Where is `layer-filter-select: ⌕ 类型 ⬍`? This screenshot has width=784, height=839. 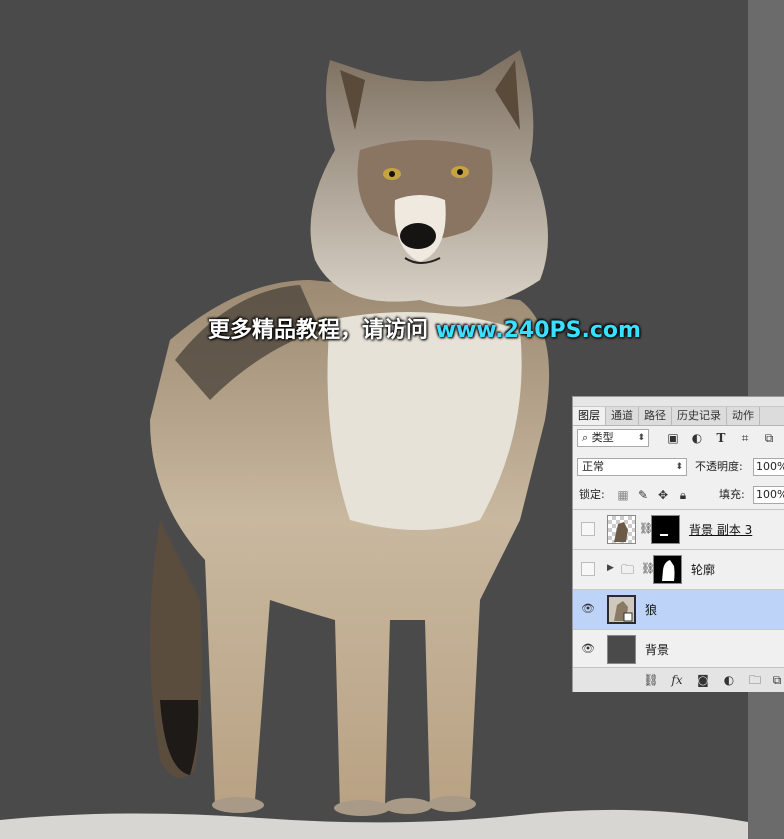 layer-filter-select: ⌕ 类型 ⬍ is located at coordinates (613, 438).